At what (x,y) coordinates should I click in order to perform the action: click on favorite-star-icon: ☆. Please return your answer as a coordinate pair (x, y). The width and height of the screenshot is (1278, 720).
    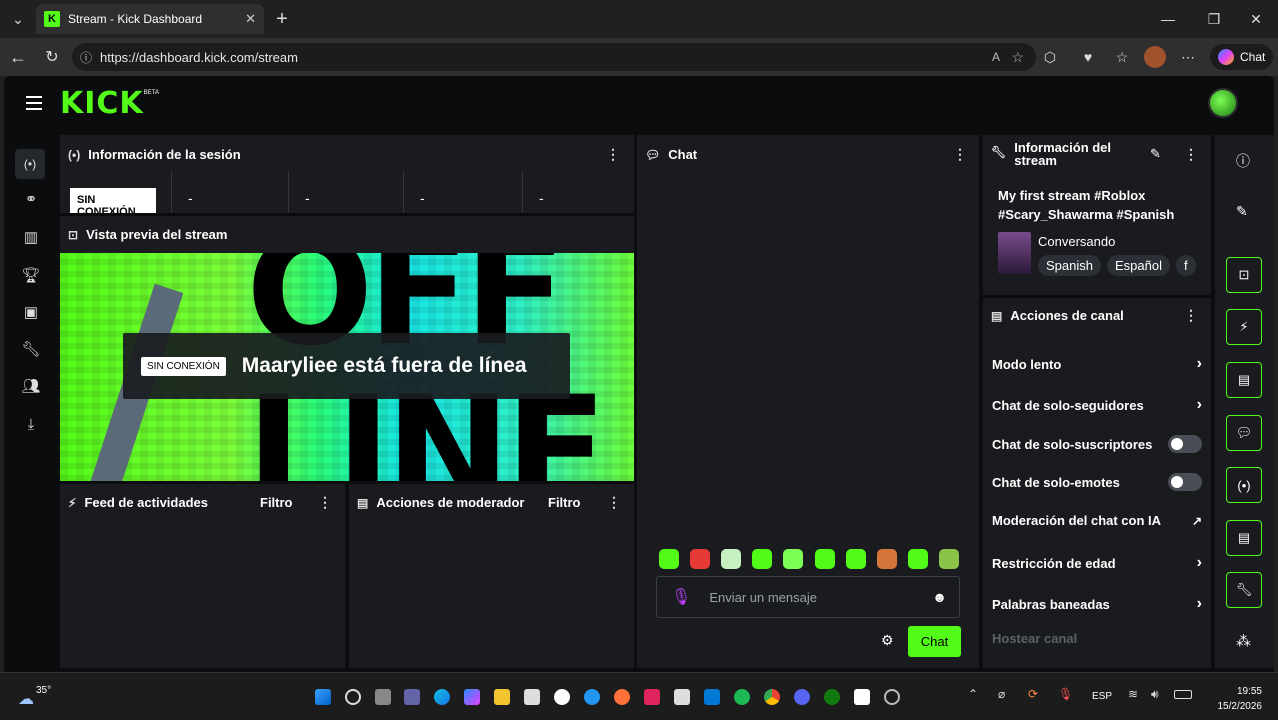
    Looking at the image, I should click on (1017, 57).